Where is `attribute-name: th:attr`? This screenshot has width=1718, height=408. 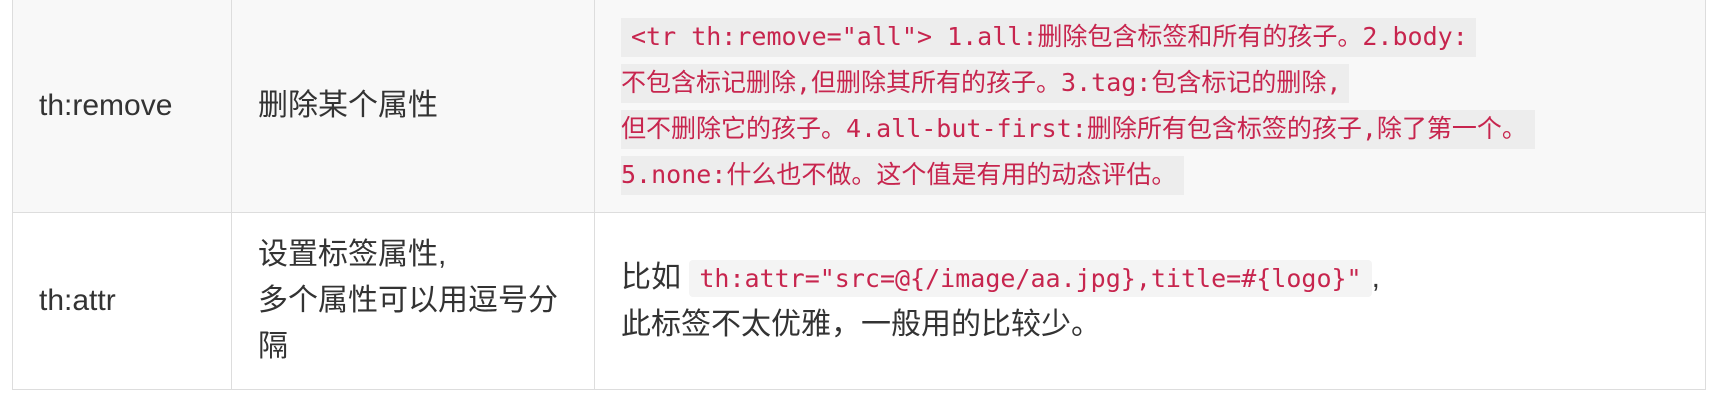
attribute-name: th:attr is located at coordinates (77, 300).